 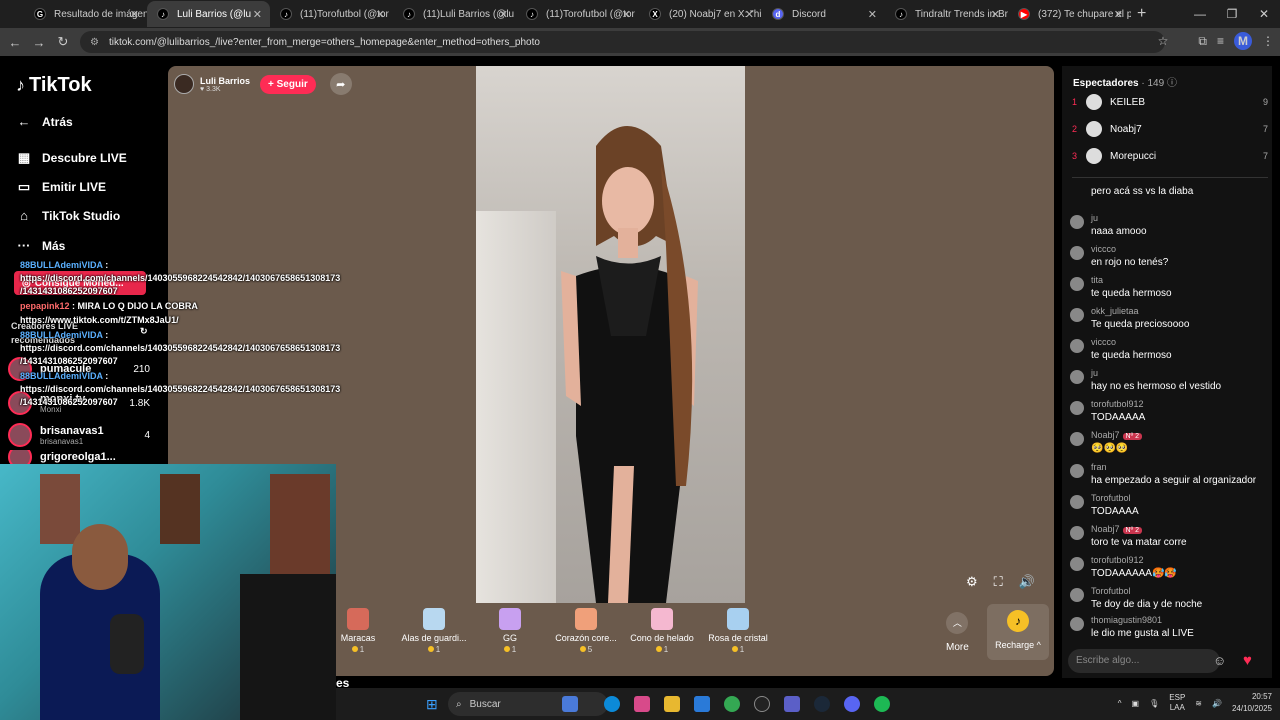 What do you see at coordinates (612, 704) in the screenshot?
I see `edge-icon` at bounding box center [612, 704].